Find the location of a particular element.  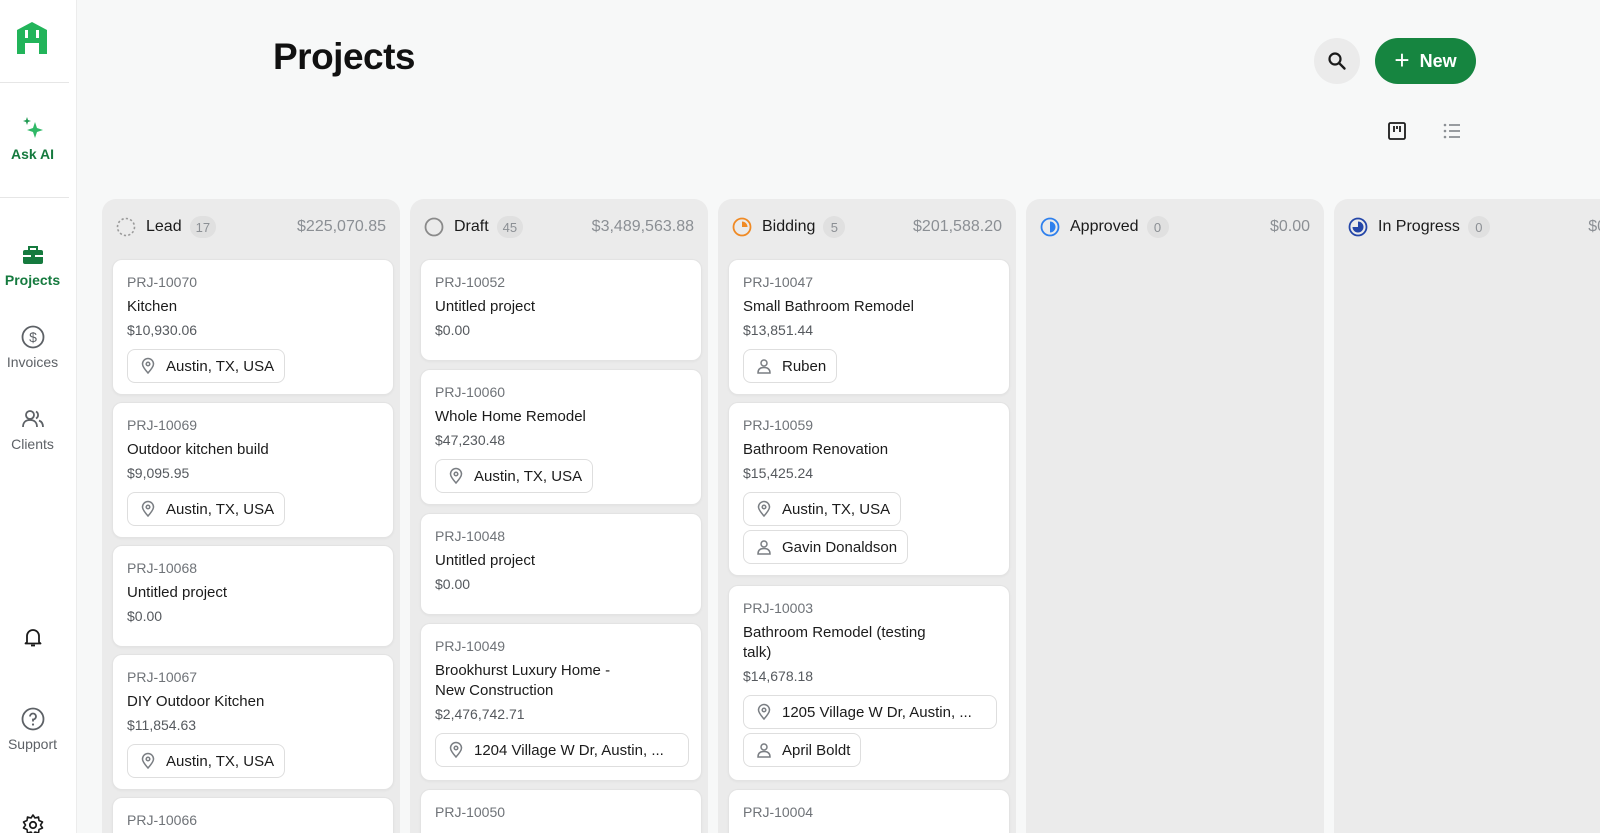

column-total: $3,489,563.88 is located at coordinates (642, 226).